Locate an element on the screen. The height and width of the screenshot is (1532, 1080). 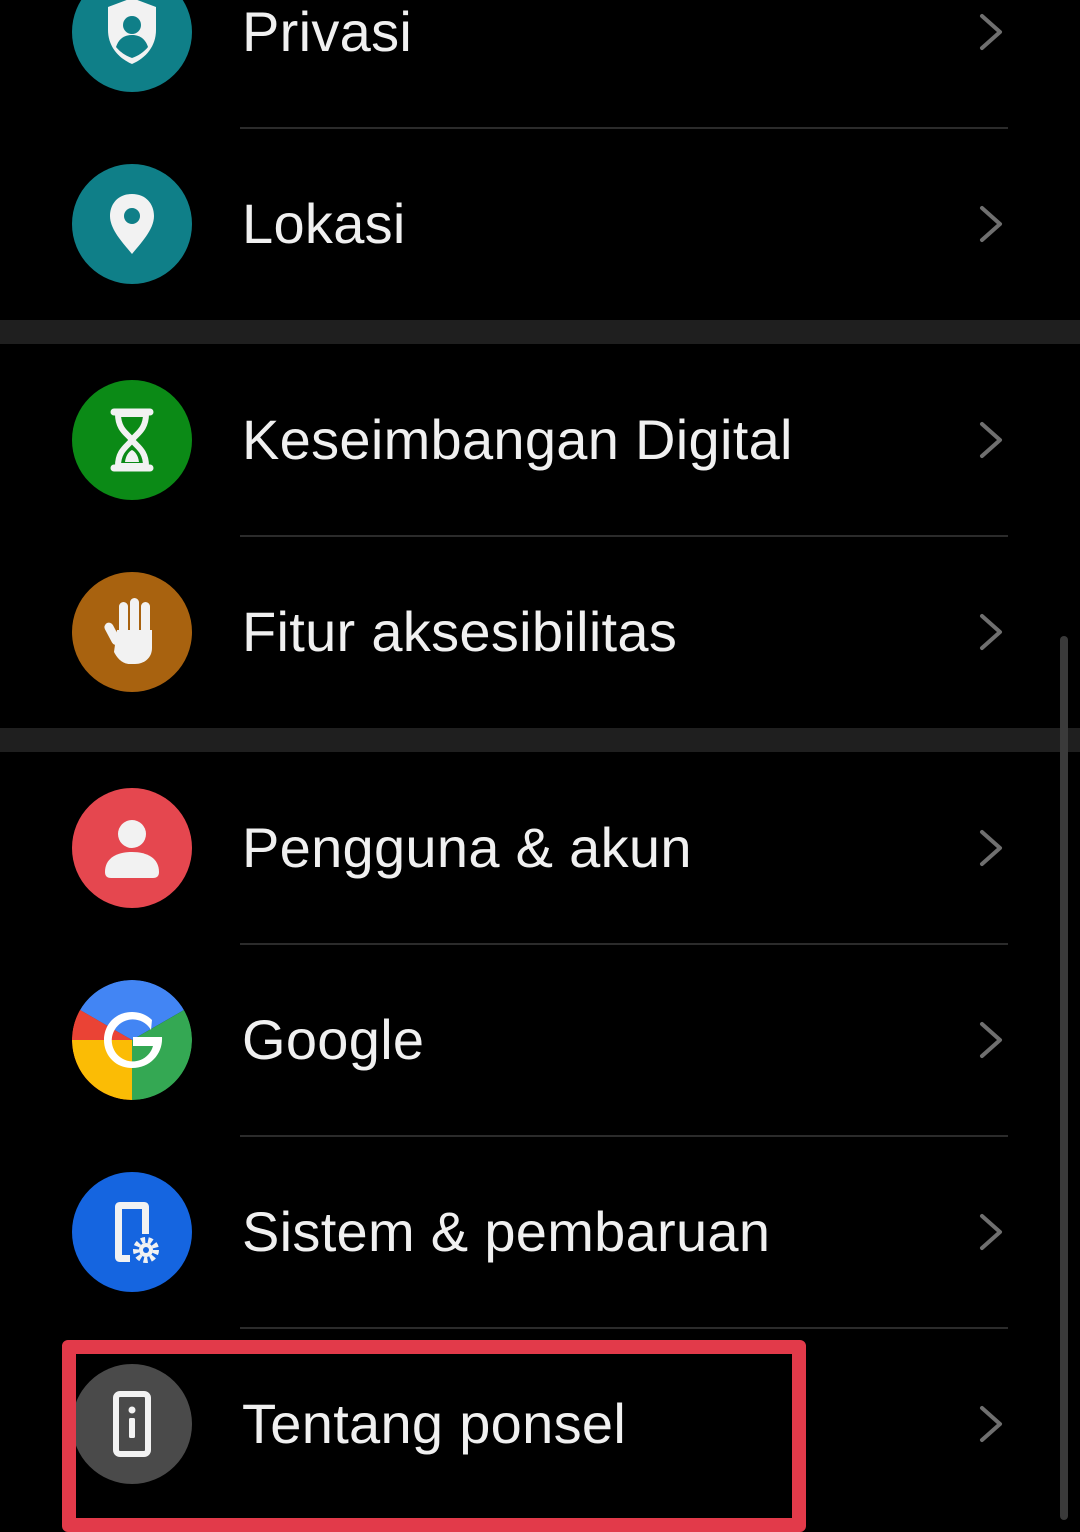
settings-item-users-accounts: Pengguna & akun is located at coordinates (540, 848).